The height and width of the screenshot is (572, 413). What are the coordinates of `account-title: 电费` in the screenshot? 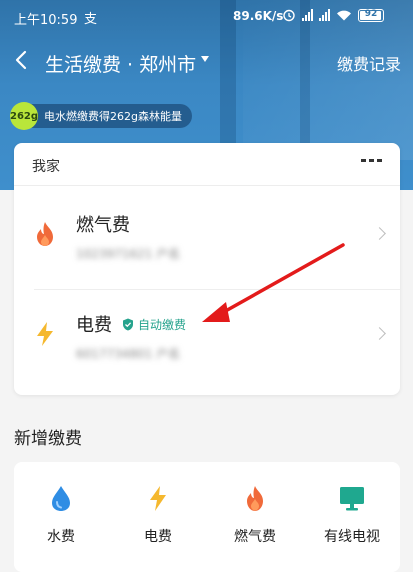 It's located at (94, 325).